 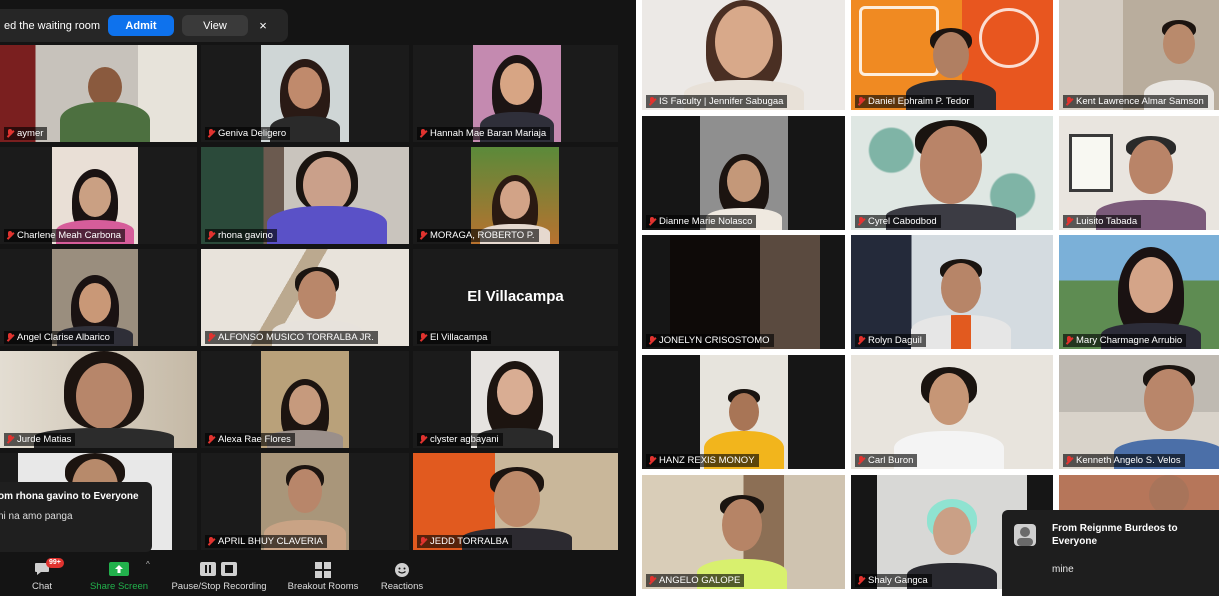 What do you see at coordinates (1124, 460) in the screenshot?
I see `participant-name-label: Kenneth Angelo S. Velos` at bounding box center [1124, 460].